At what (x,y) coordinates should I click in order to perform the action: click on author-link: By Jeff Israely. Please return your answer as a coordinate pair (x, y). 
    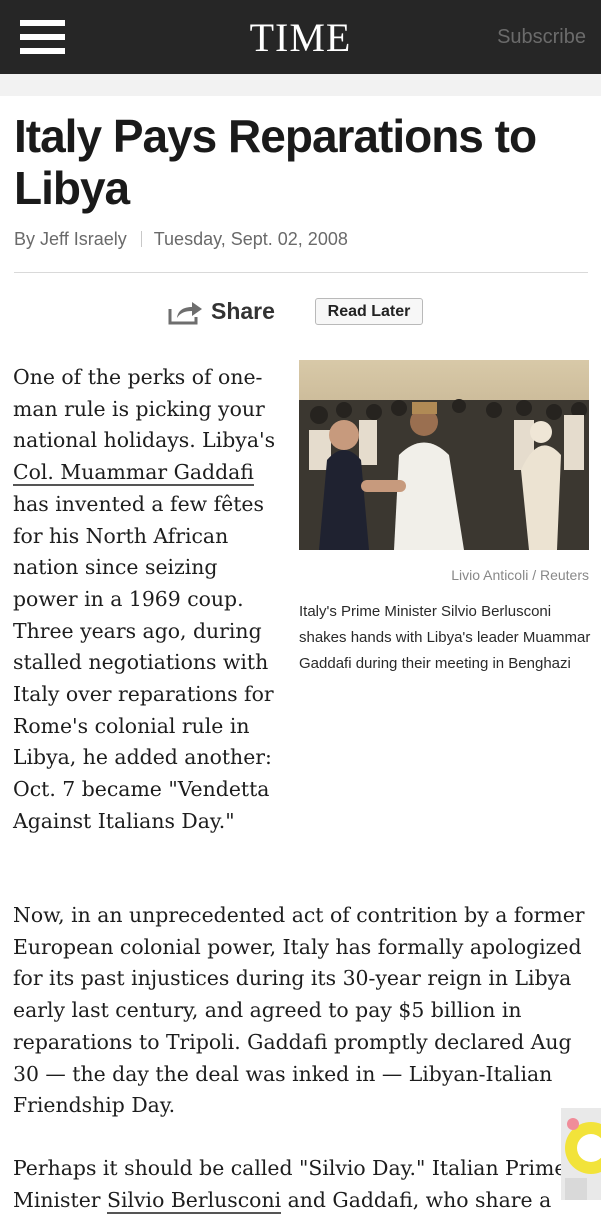
    Looking at the image, I should click on (70, 239).